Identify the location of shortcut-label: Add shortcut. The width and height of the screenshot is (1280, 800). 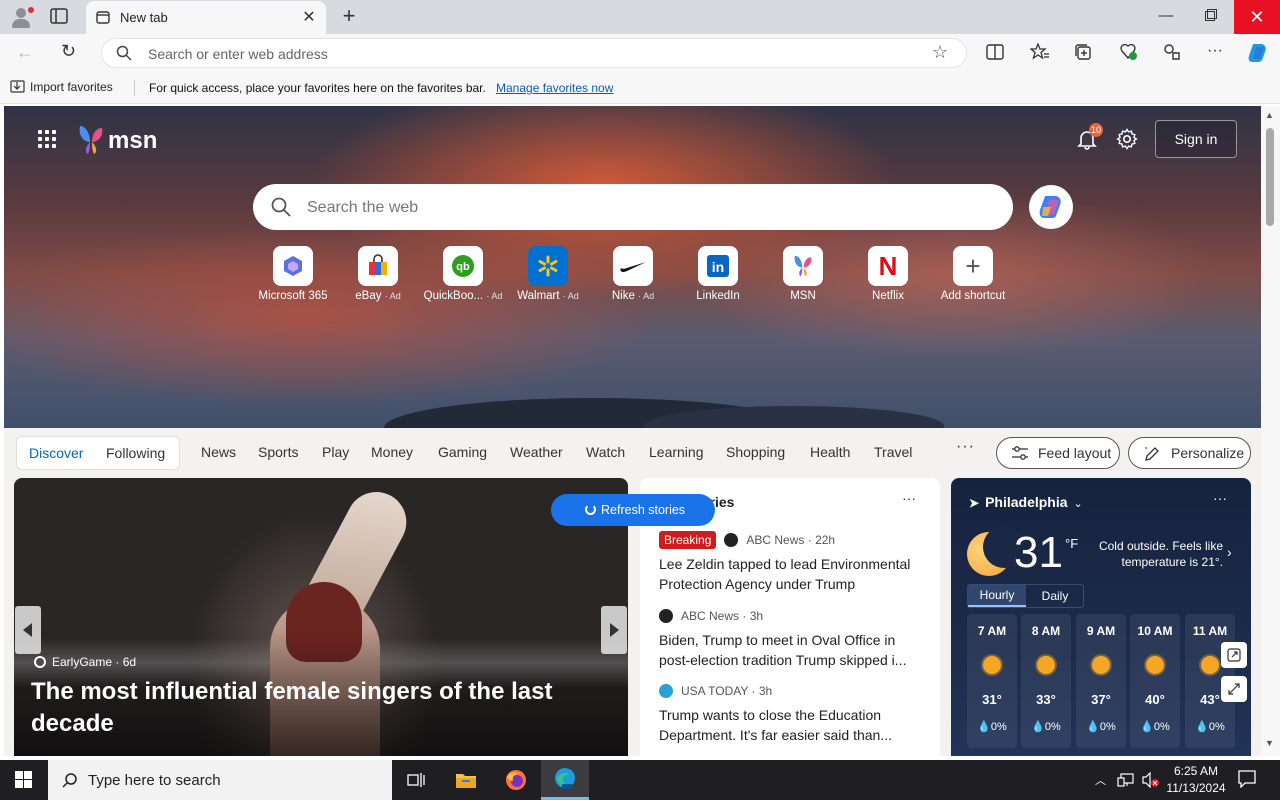
(973, 296).